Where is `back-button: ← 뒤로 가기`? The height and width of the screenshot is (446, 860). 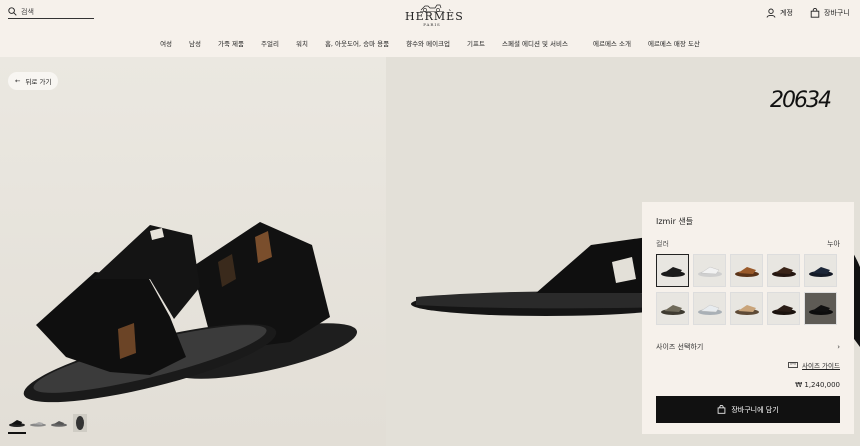 back-button: ← 뒤로 가기 is located at coordinates (33, 81).